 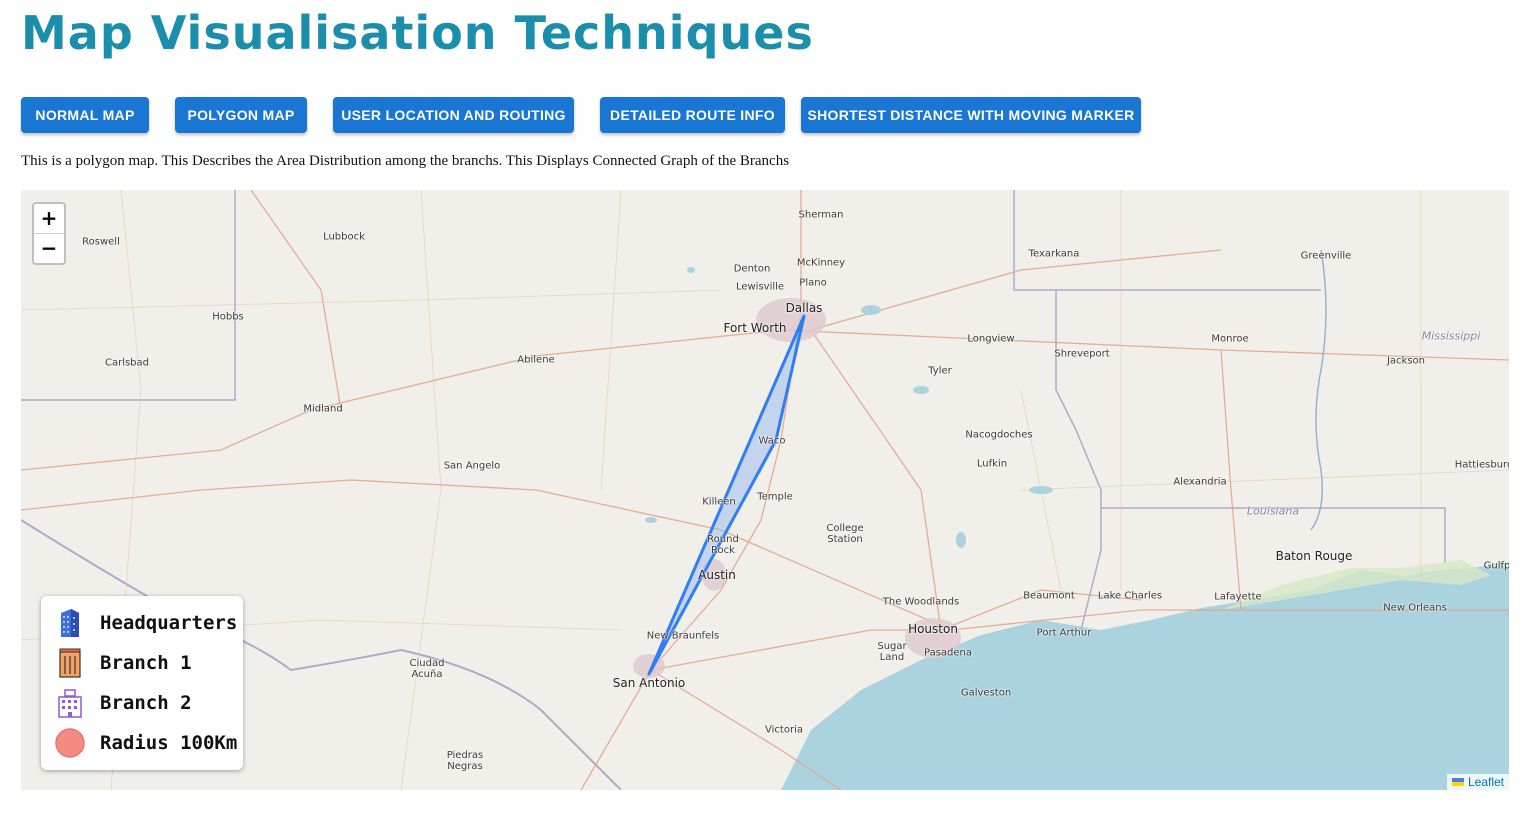 I want to click on city-label: Sugar Land, so click(x=892, y=652).